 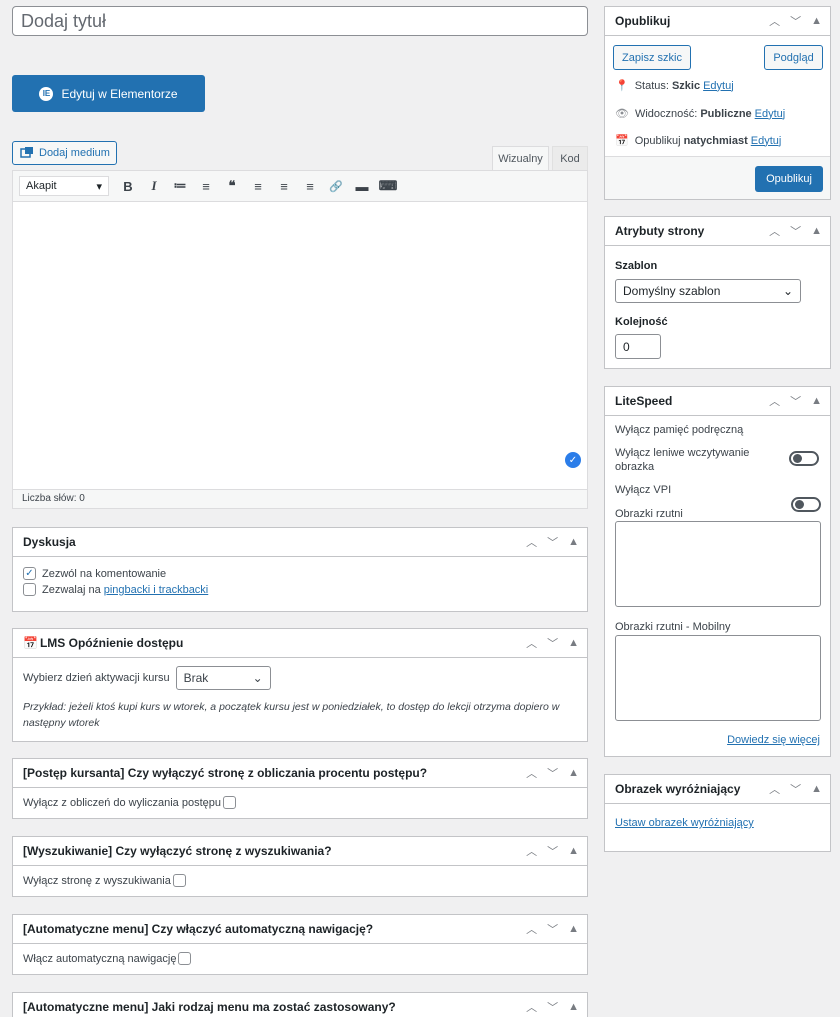 What do you see at coordinates (770, 114) in the screenshot?
I see `visibility-edit-link: Edytuj` at bounding box center [770, 114].